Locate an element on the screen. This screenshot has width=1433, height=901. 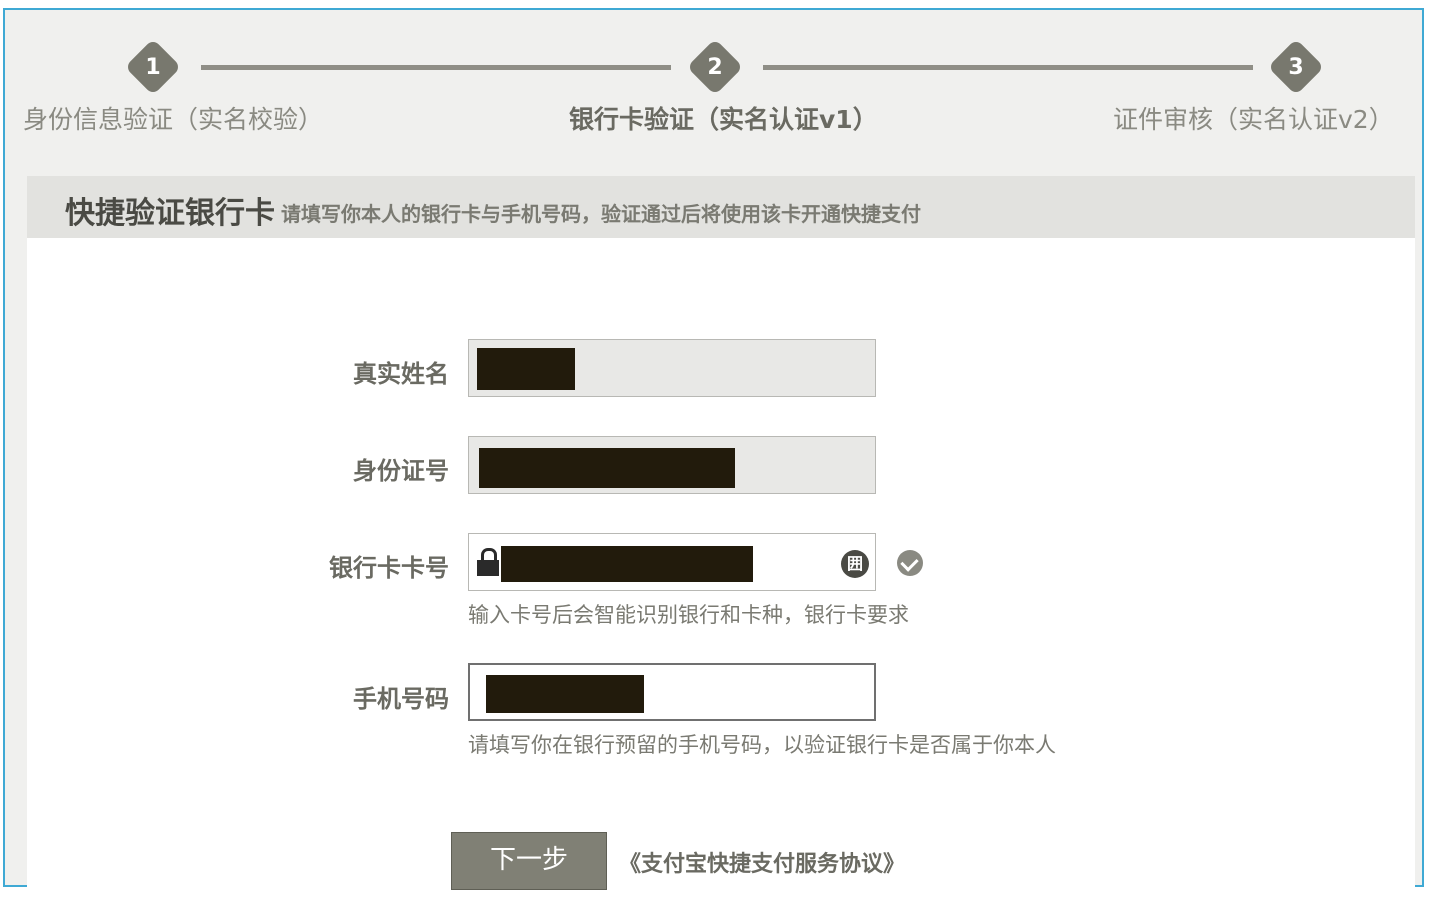
real-name-label: 真实姓名 is located at coordinates (401, 374).